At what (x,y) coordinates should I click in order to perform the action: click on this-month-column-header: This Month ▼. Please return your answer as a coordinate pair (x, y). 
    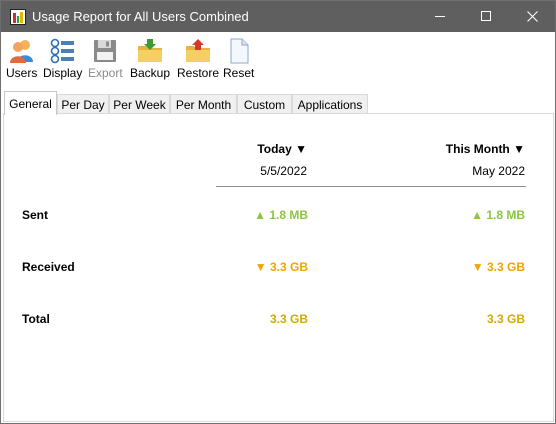
    Looking at the image, I should click on (485, 149).